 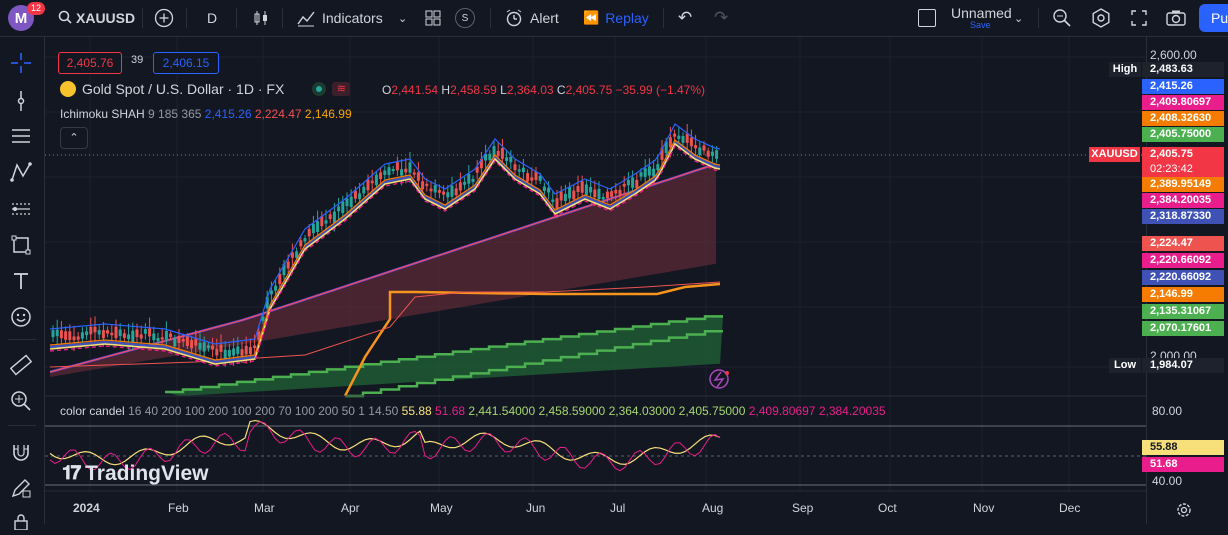 What do you see at coordinates (660, 90) in the screenshot?
I see `change-value: −35.99 (−1.47%)` at bounding box center [660, 90].